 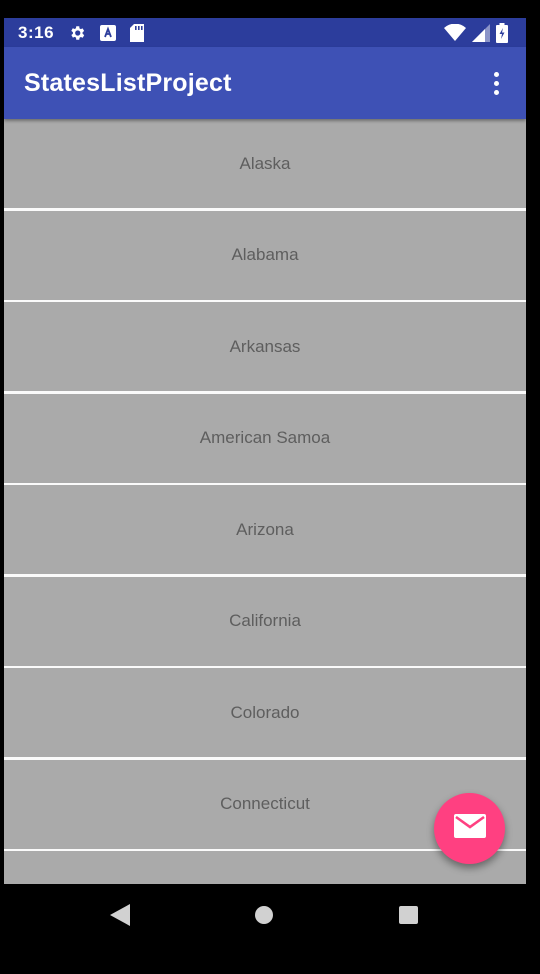 I want to click on status-bar-right, so click(x=476, y=32).